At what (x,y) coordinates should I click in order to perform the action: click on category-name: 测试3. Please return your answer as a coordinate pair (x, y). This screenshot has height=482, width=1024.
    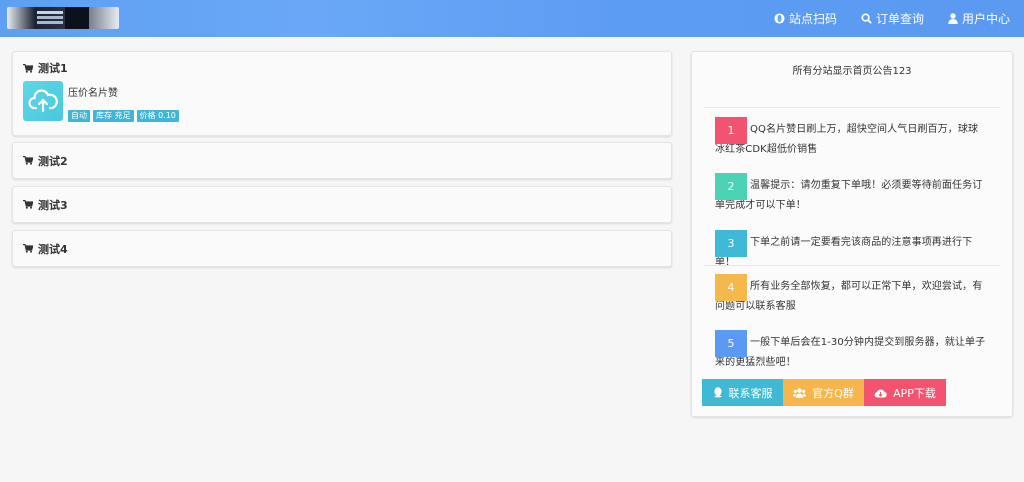
    Looking at the image, I should click on (53, 205).